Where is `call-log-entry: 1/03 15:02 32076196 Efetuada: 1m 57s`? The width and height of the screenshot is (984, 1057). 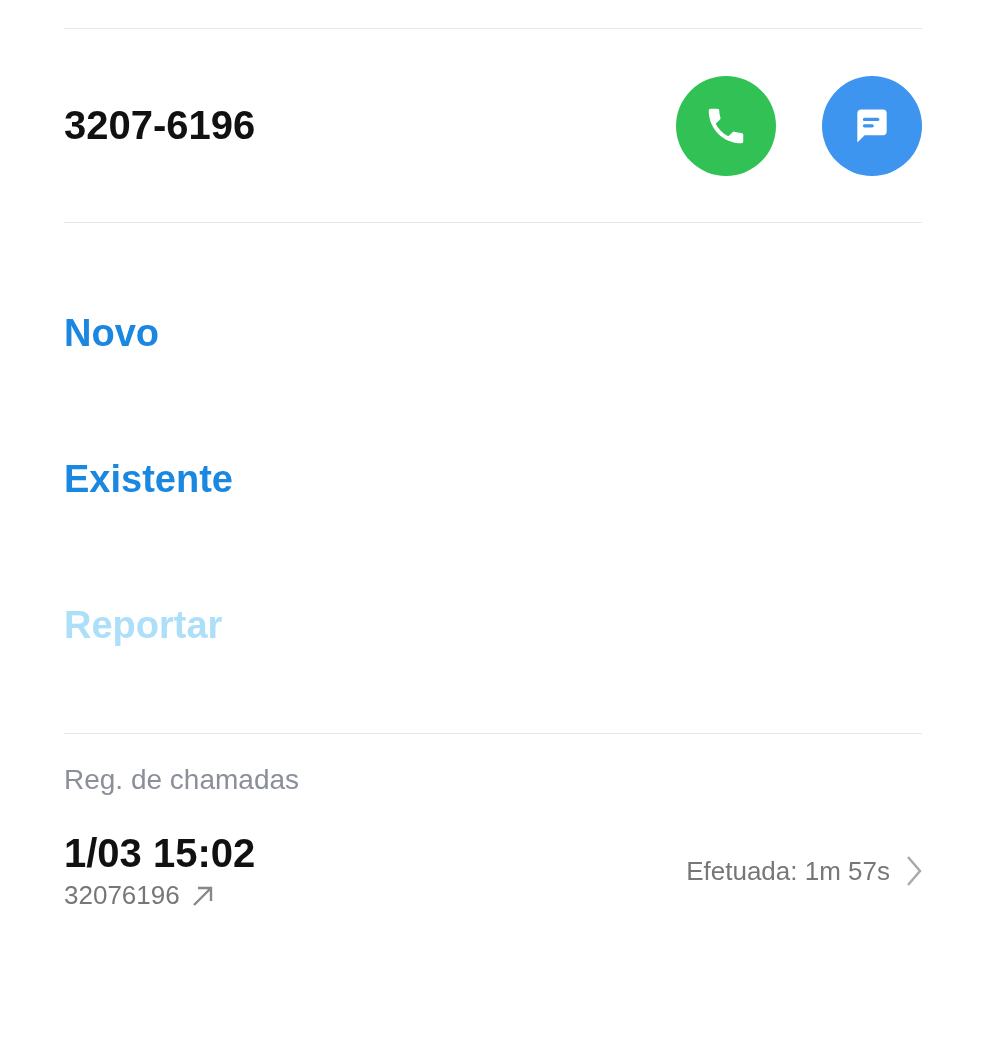 call-log-entry: 1/03 15:02 32076196 Efetuada: 1m 57s is located at coordinates (493, 871).